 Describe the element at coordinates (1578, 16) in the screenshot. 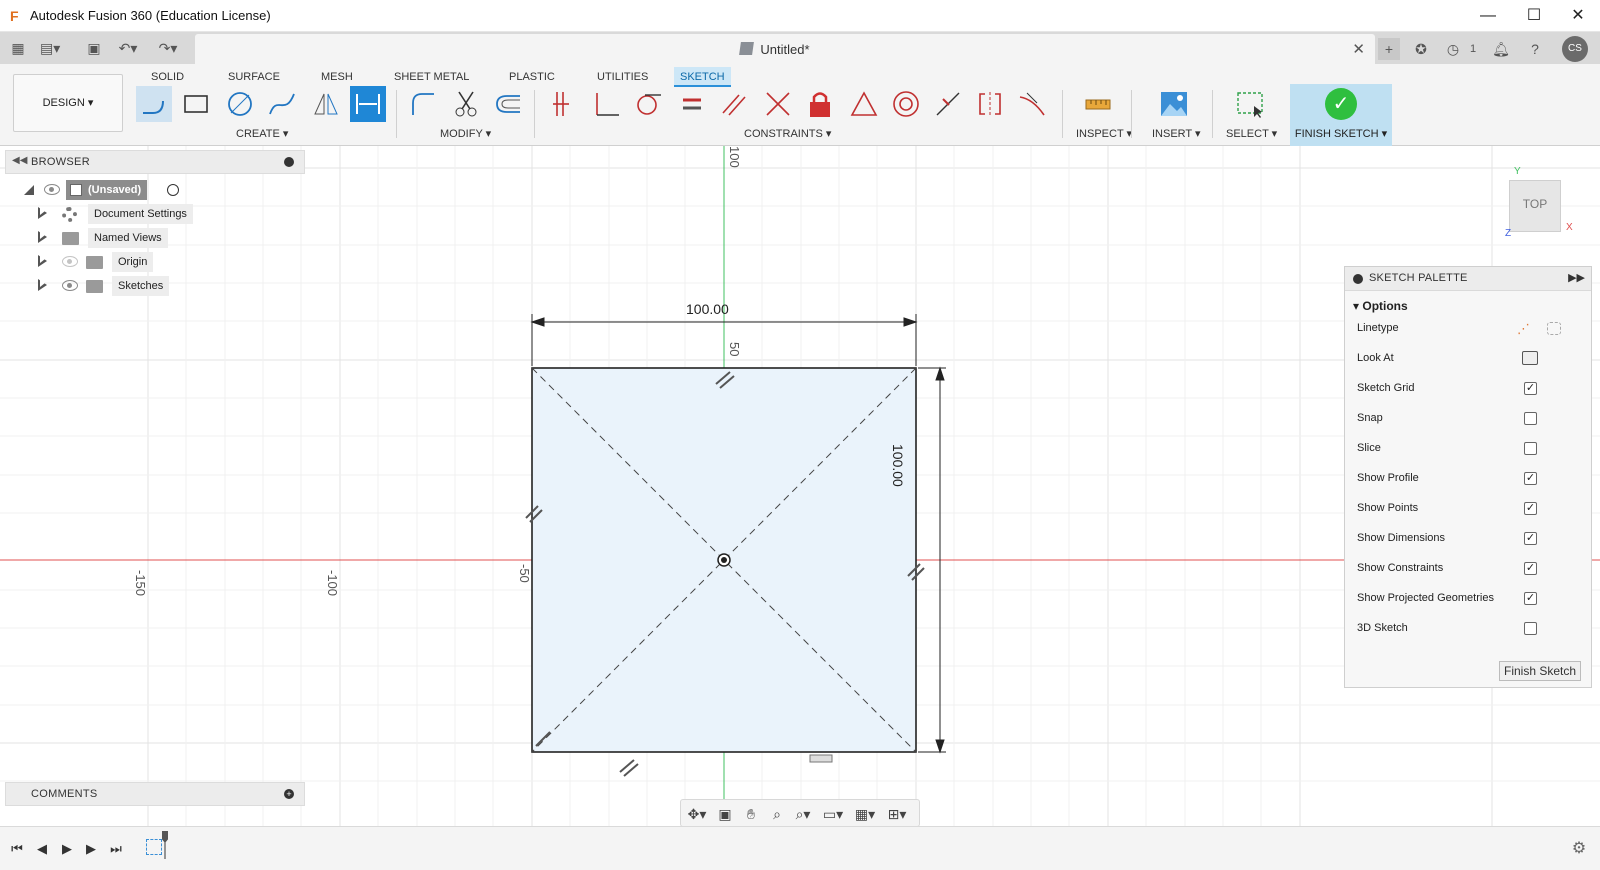

I see `close-window-button: ✕` at that location.